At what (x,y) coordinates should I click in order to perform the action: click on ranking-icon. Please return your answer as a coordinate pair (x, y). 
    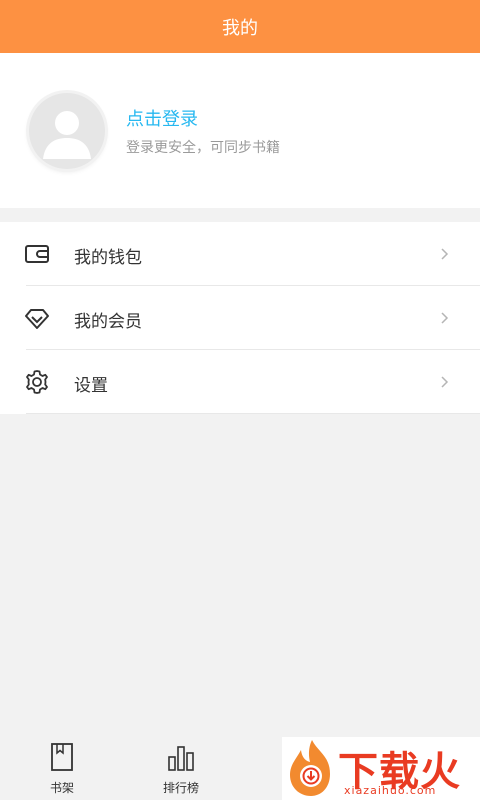
    Looking at the image, I should click on (181, 758).